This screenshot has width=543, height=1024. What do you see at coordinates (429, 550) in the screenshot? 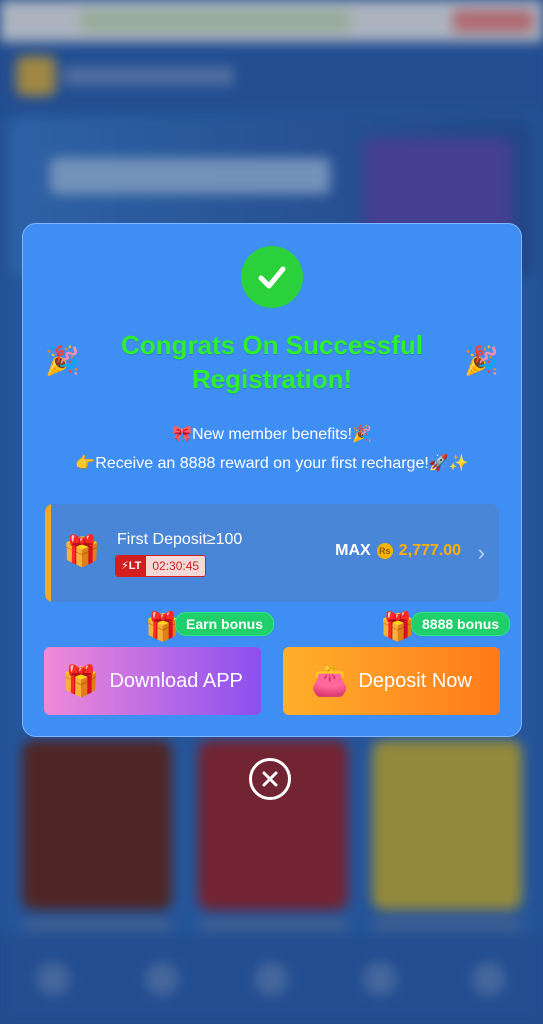
I see `max-amount: 2,777.00` at bounding box center [429, 550].